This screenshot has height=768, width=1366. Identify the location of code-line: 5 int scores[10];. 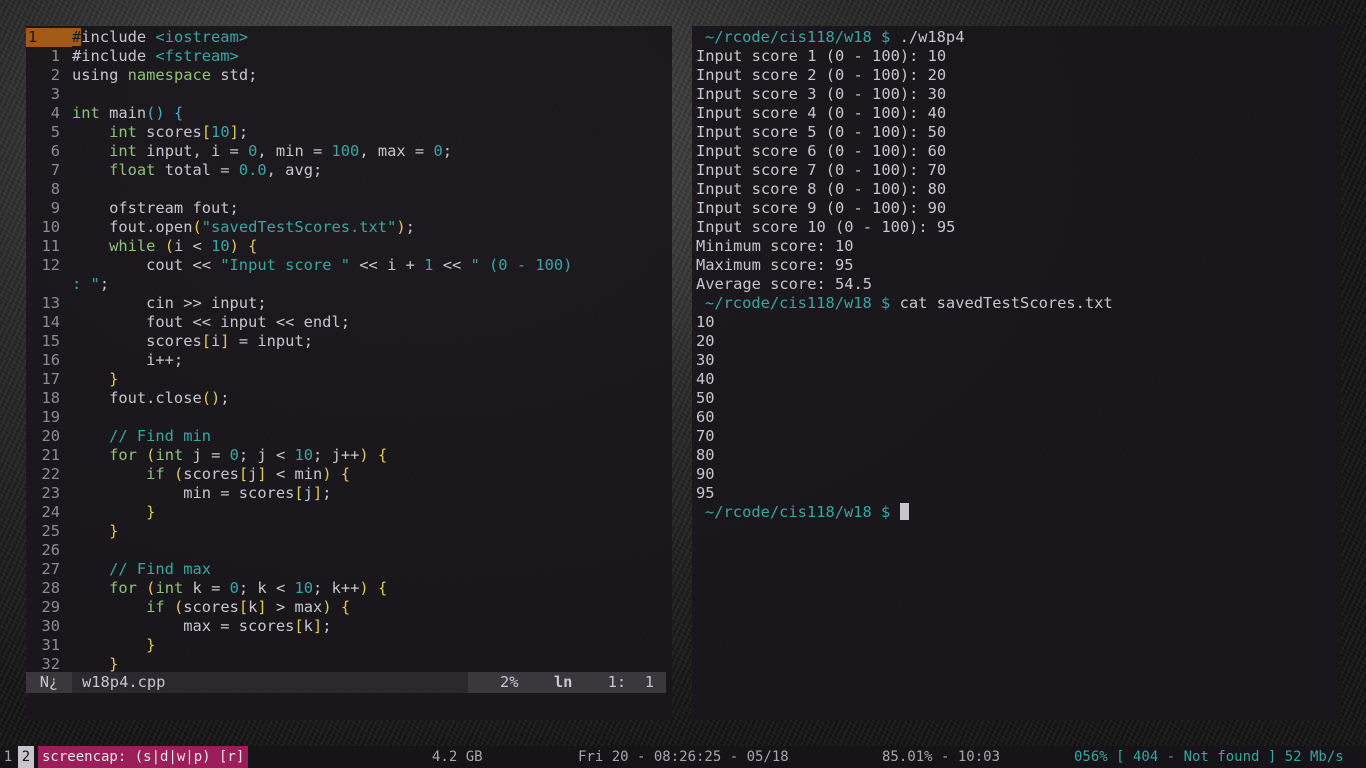
(349, 132).